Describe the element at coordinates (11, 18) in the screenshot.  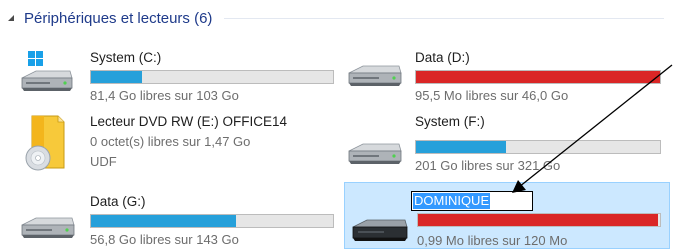
I see `collapse-triangle-icon` at that location.